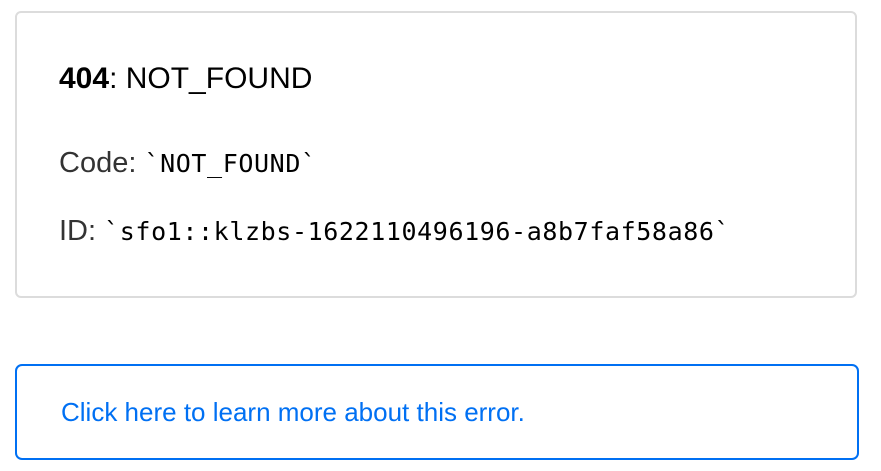 The image size is (881, 471). What do you see at coordinates (84, 78) in the screenshot?
I see `status-code: 404` at bounding box center [84, 78].